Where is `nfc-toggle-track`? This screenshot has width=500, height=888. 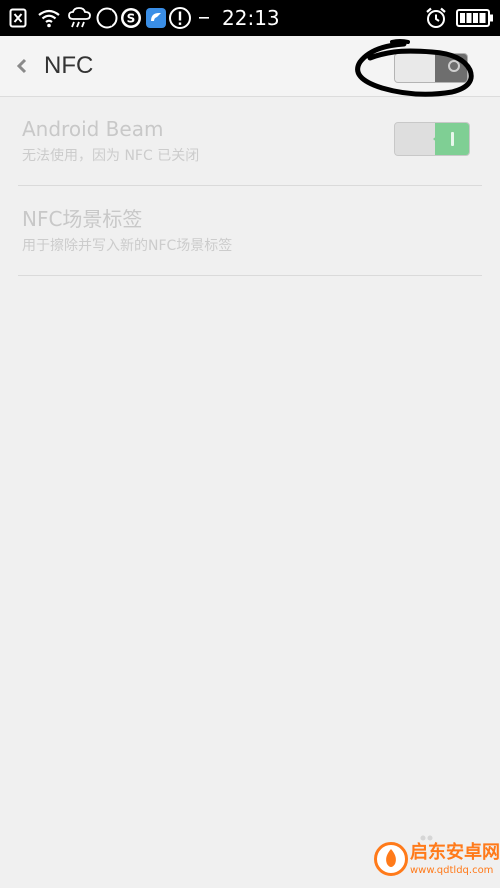 nfc-toggle-track is located at coordinates (416, 68).